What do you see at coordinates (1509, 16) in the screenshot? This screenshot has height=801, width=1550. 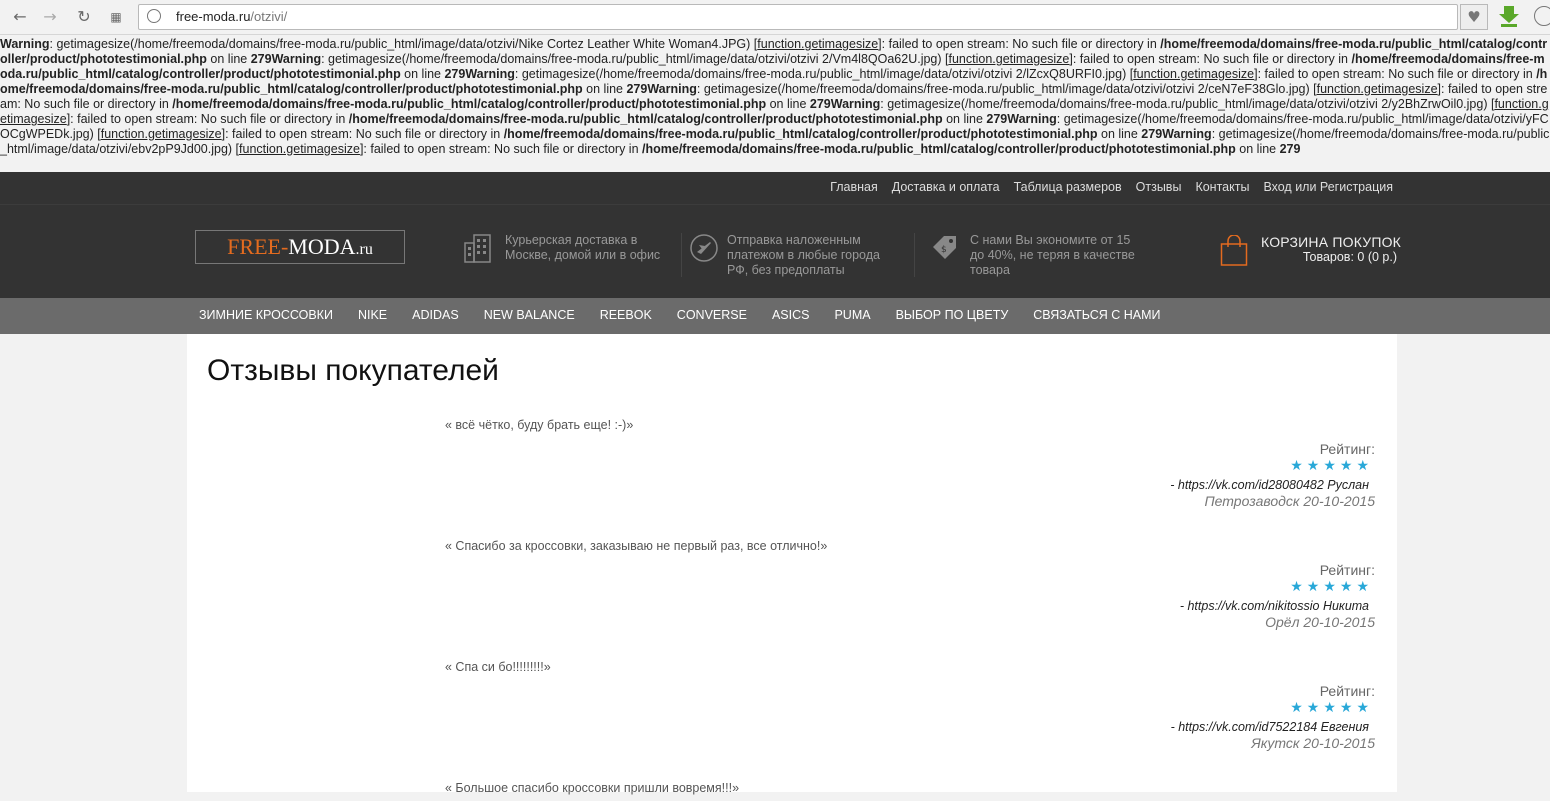 I see `download-arrow-icon` at bounding box center [1509, 16].